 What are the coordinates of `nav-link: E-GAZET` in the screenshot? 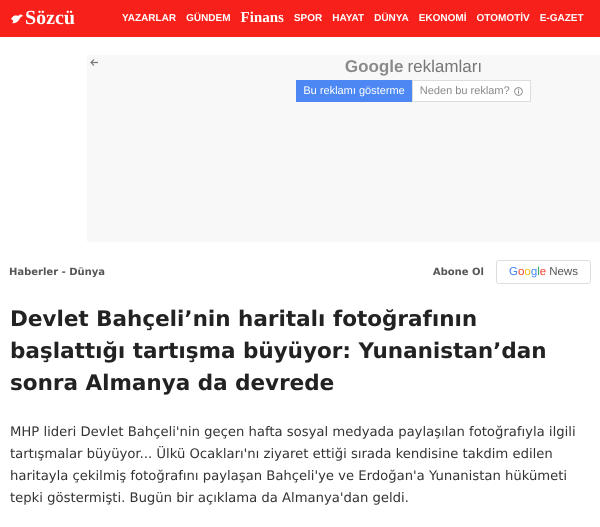 It's located at (562, 18).